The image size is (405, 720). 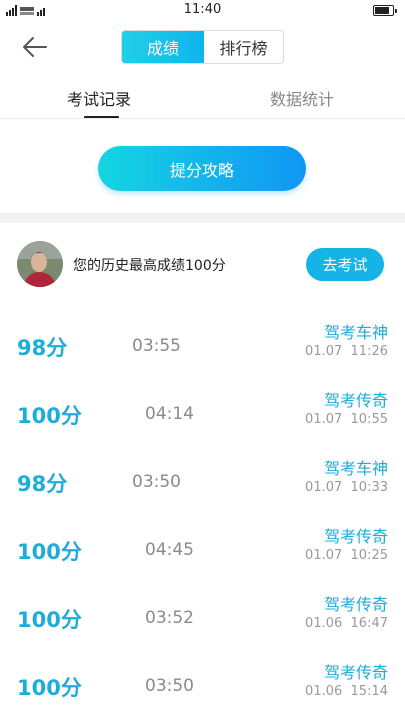 I want to click on segment-score: 成绩, so click(x=163, y=47).